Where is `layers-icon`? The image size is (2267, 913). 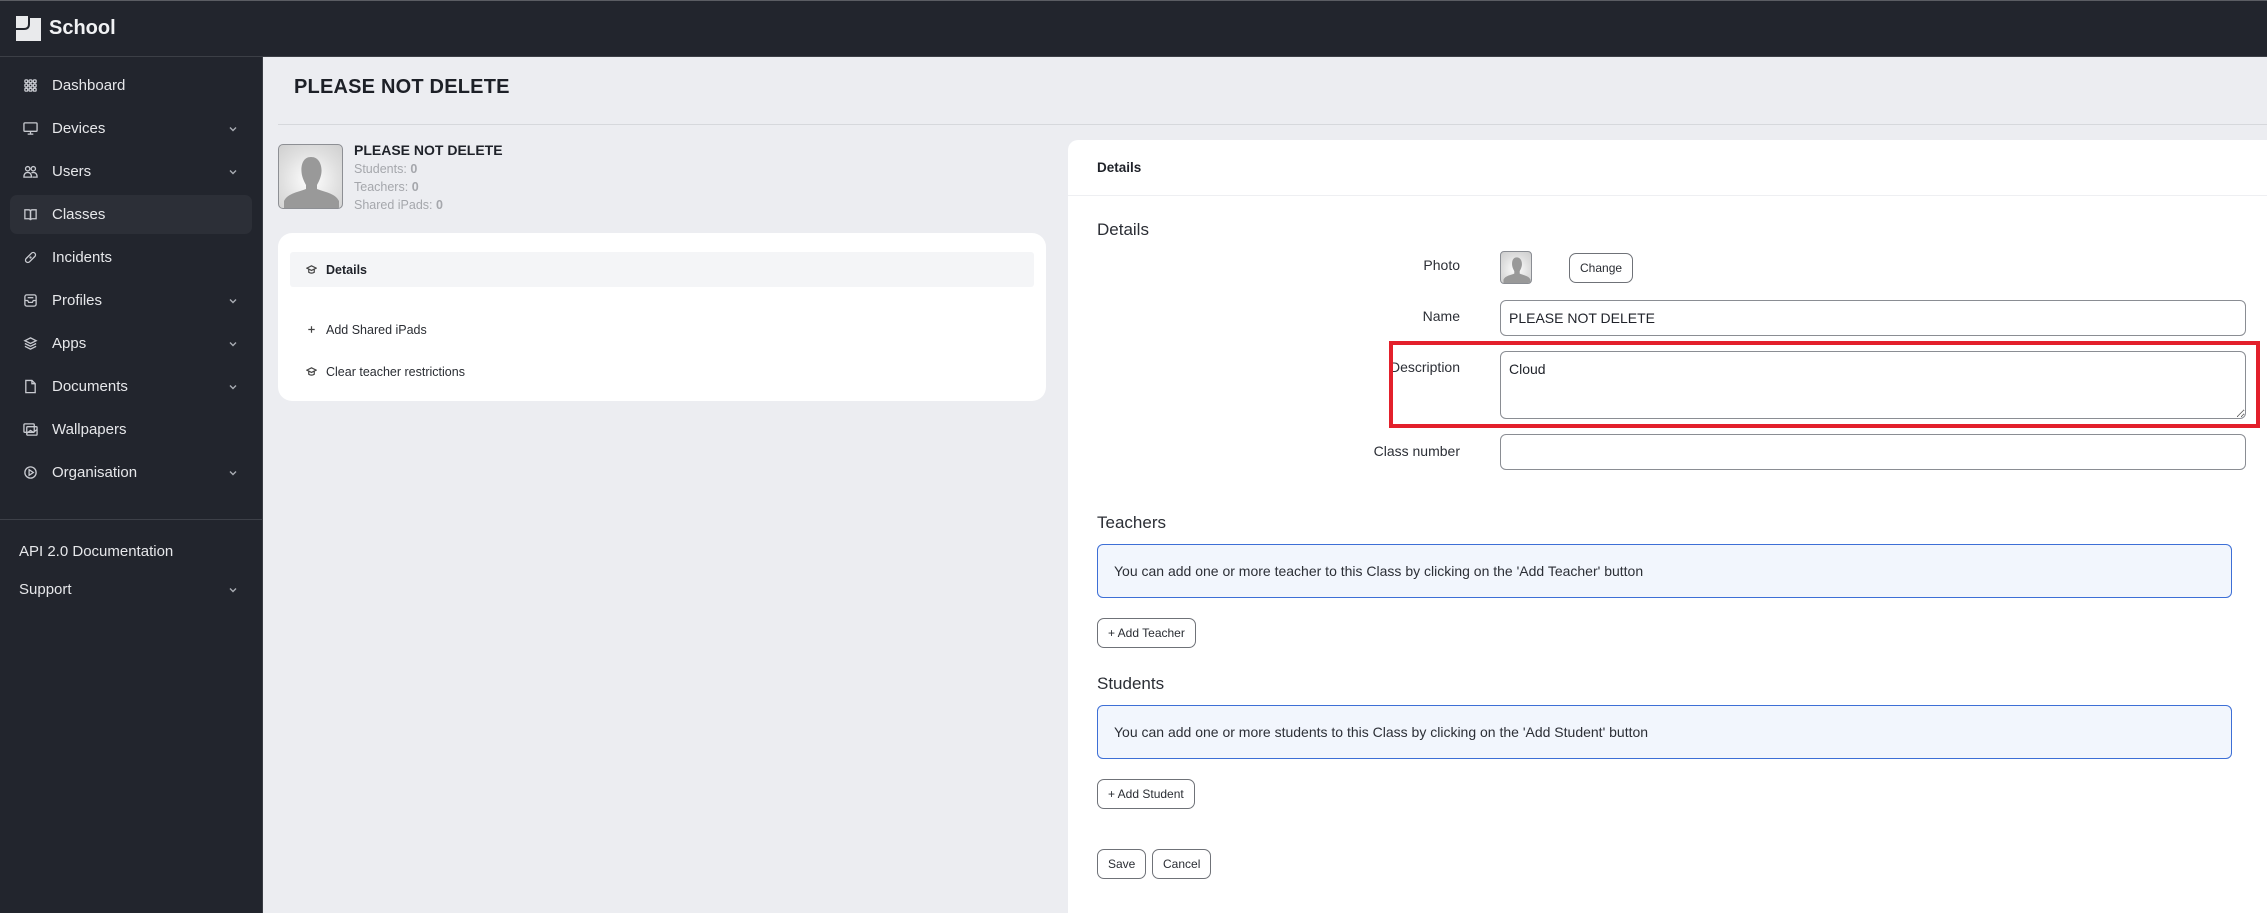
layers-icon is located at coordinates (30, 344).